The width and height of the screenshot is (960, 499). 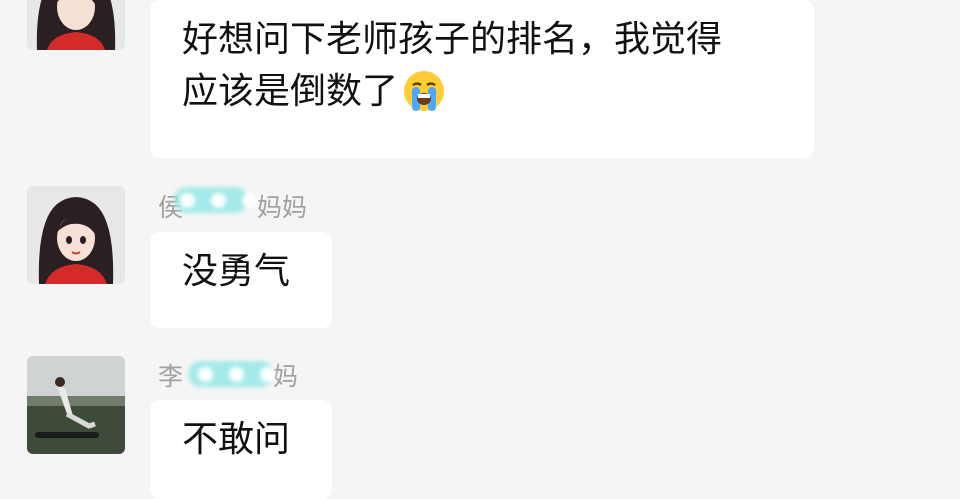 What do you see at coordinates (286, 376) in the screenshot?
I see `sender-name-suffix: 妈` at bounding box center [286, 376].